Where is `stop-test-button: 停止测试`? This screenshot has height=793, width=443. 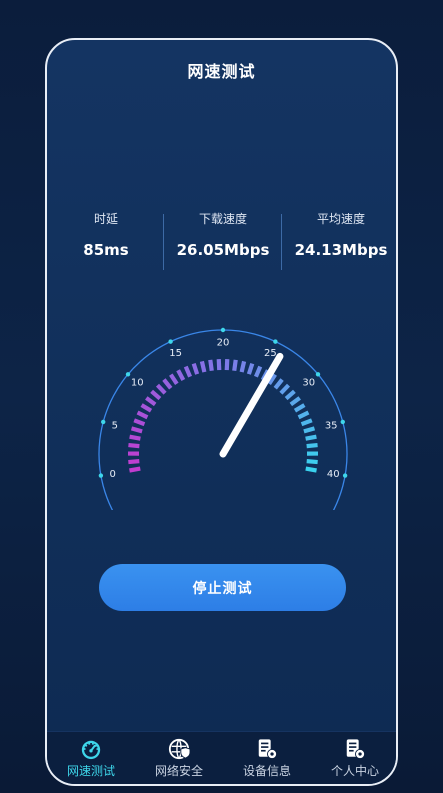
stop-test-button: 停止测试 is located at coordinates (222, 587).